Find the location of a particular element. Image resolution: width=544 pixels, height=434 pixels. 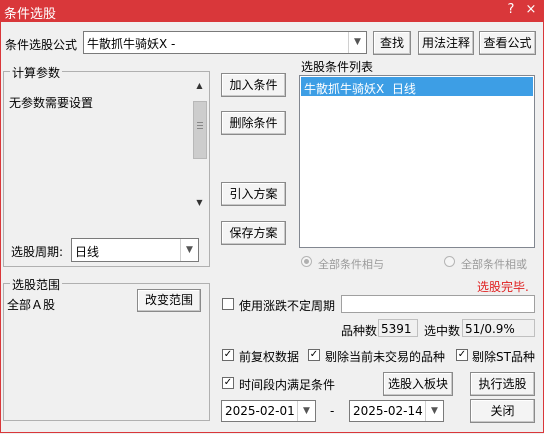

period-value: 日线 is located at coordinates (87, 252).